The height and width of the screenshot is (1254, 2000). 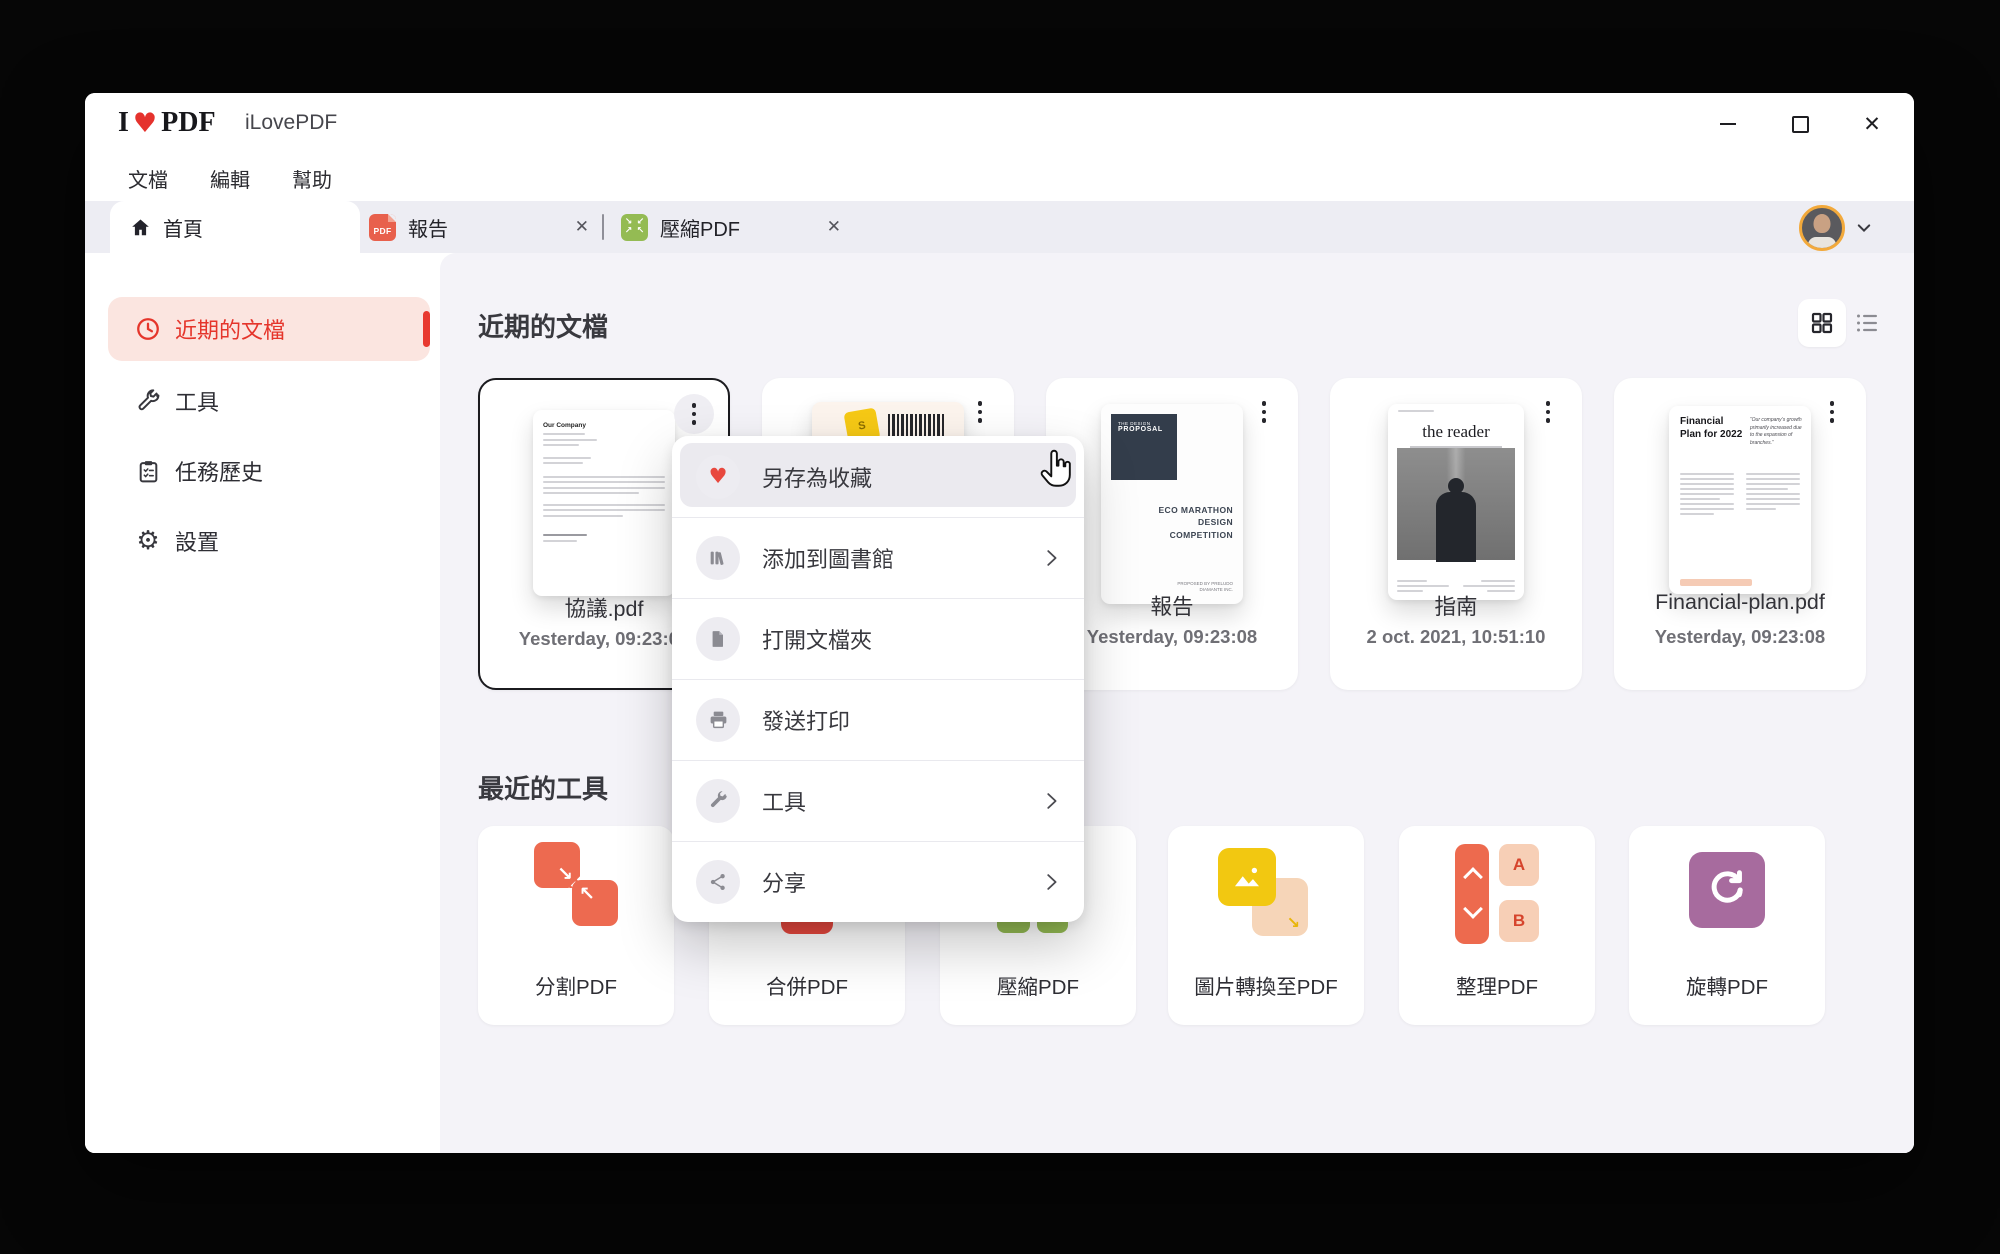 What do you see at coordinates (576, 987) in the screenshot?
I see `tool-label: 分割PDF` at bounding box center [576, 987].